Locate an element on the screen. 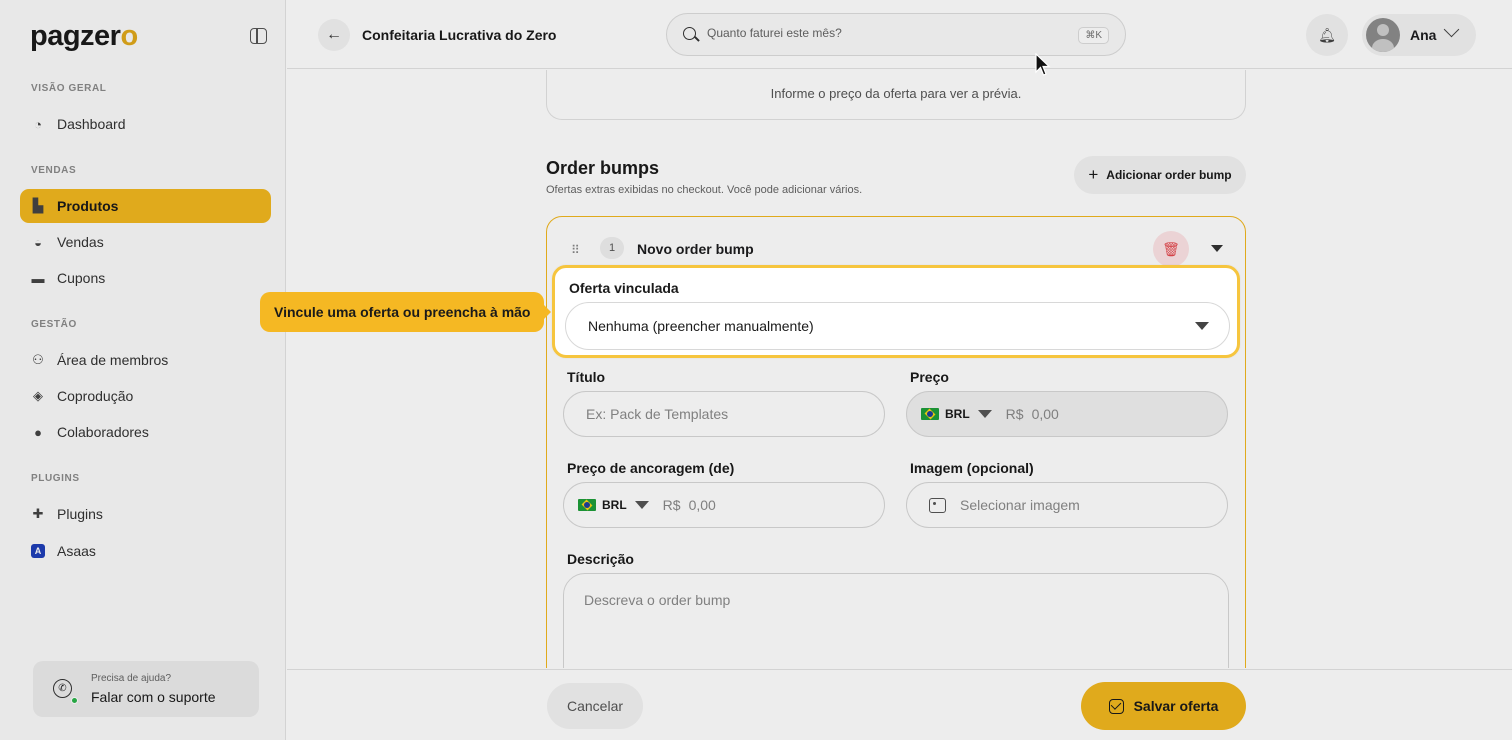 The image size is (1512, 740). sidebar-item-label: Asaas is located at coordinates (76, 551).